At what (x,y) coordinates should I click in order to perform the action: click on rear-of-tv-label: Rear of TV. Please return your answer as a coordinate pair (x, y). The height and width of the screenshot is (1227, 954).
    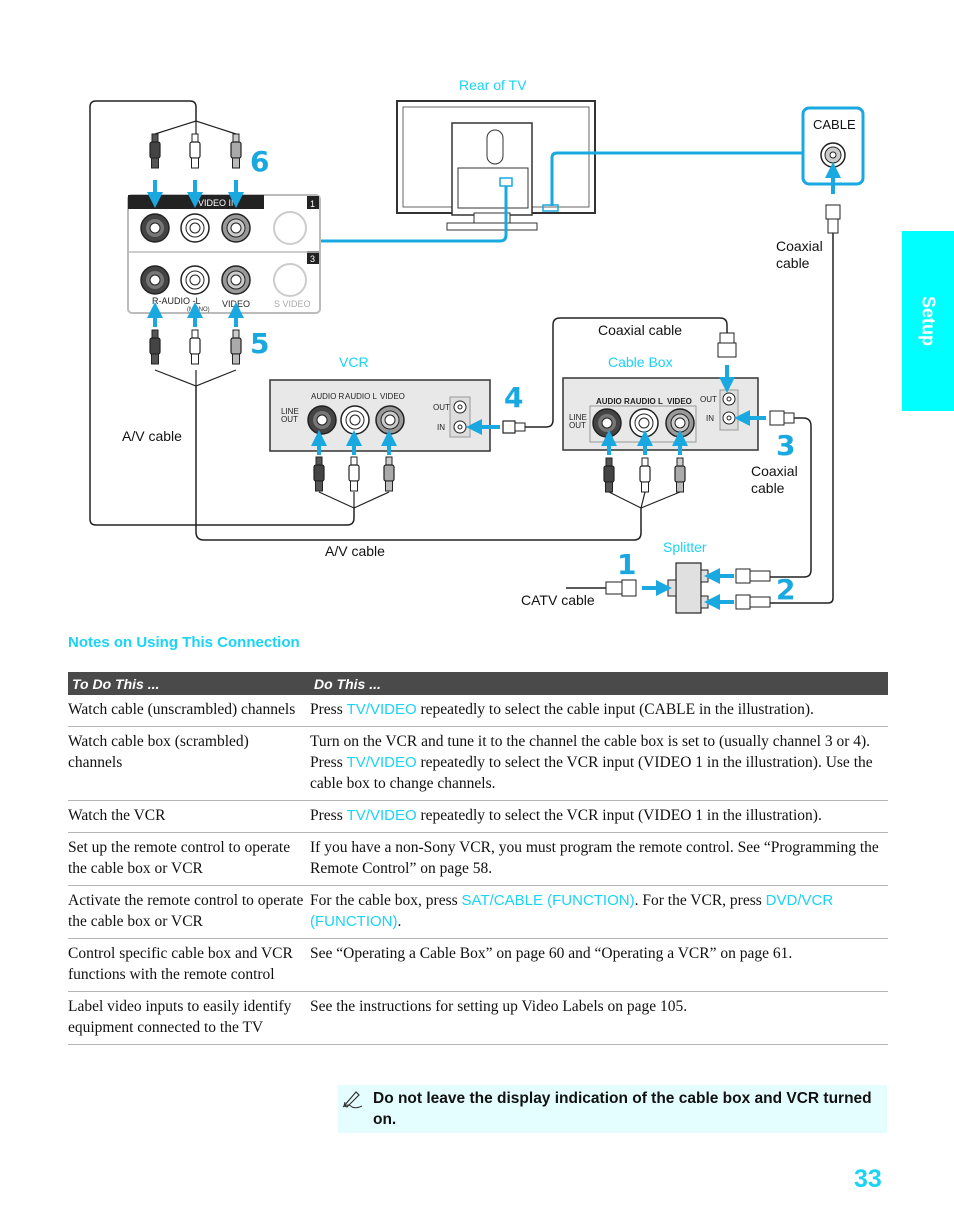
    Looking at the image, I should click on (493, 85).